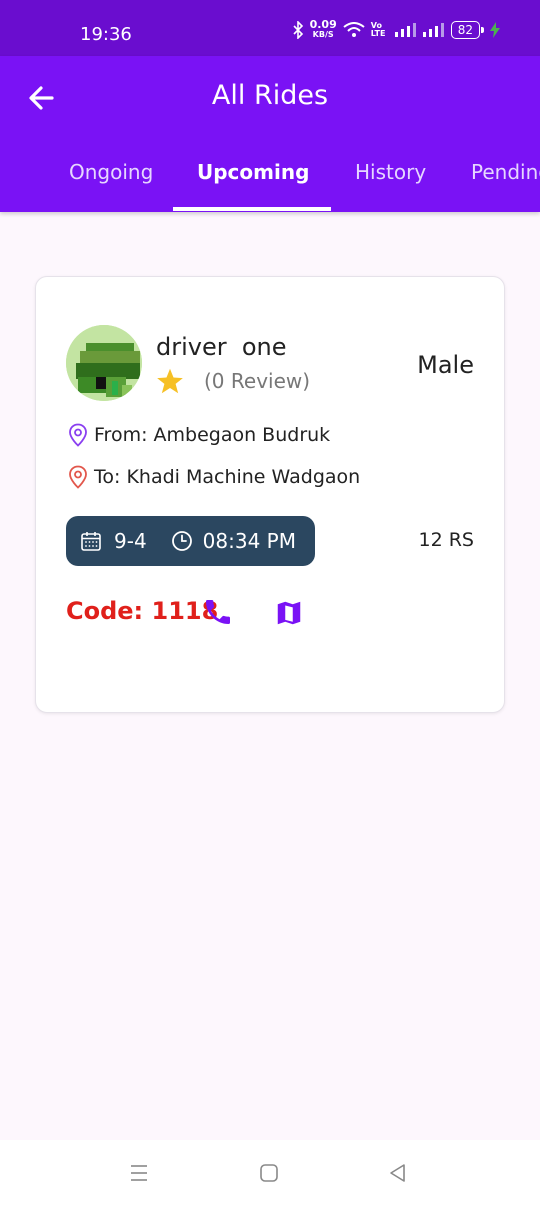 The image size is (540, 1206). What do you see at coordinates (212, 435) in the screenshot?
I see `from-text: From: Ambegaon Budruk` at bounding box center [212, 435].